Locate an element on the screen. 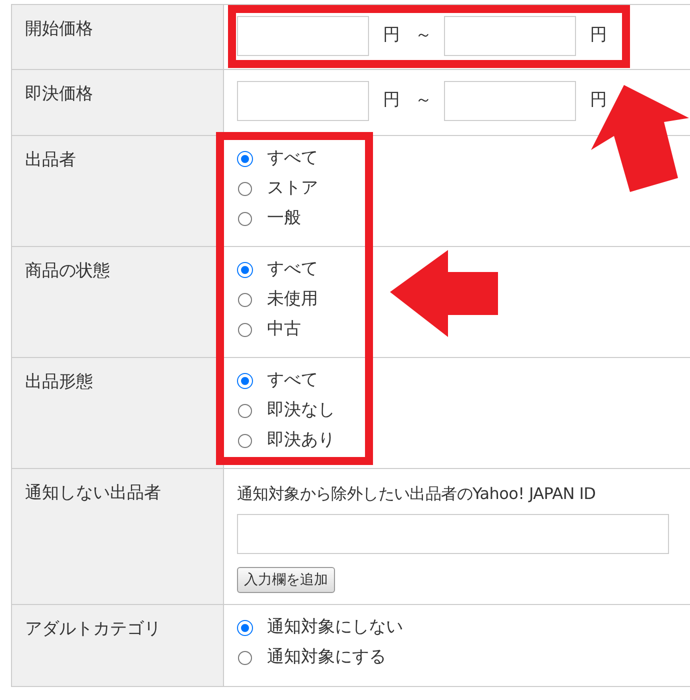  field-label: 出品形態 is located at coordinates (59, 382).